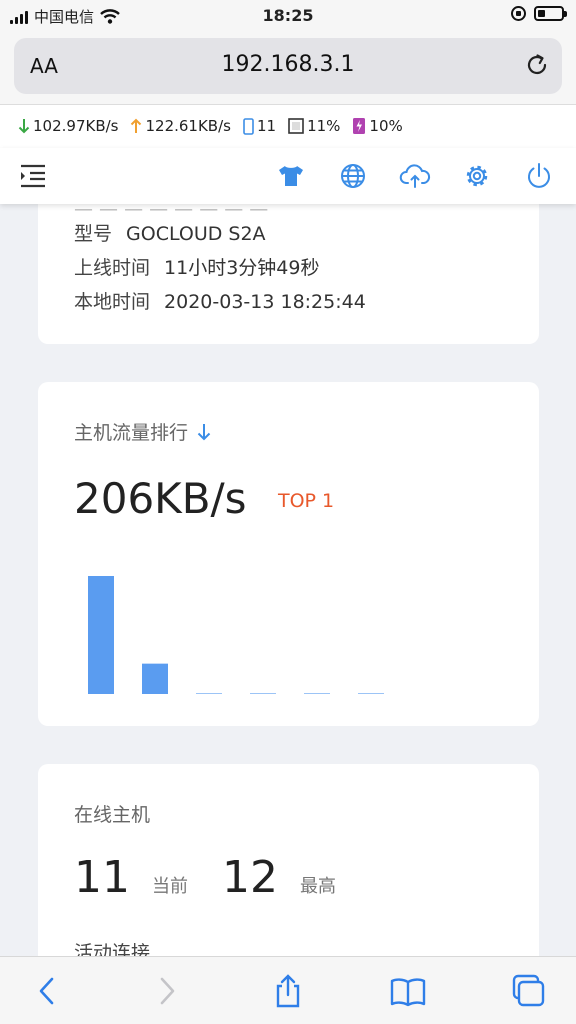 This screenshot has width=576, height=1024. I want to click on url-text: 192.168.3.1, so click(288, 64).